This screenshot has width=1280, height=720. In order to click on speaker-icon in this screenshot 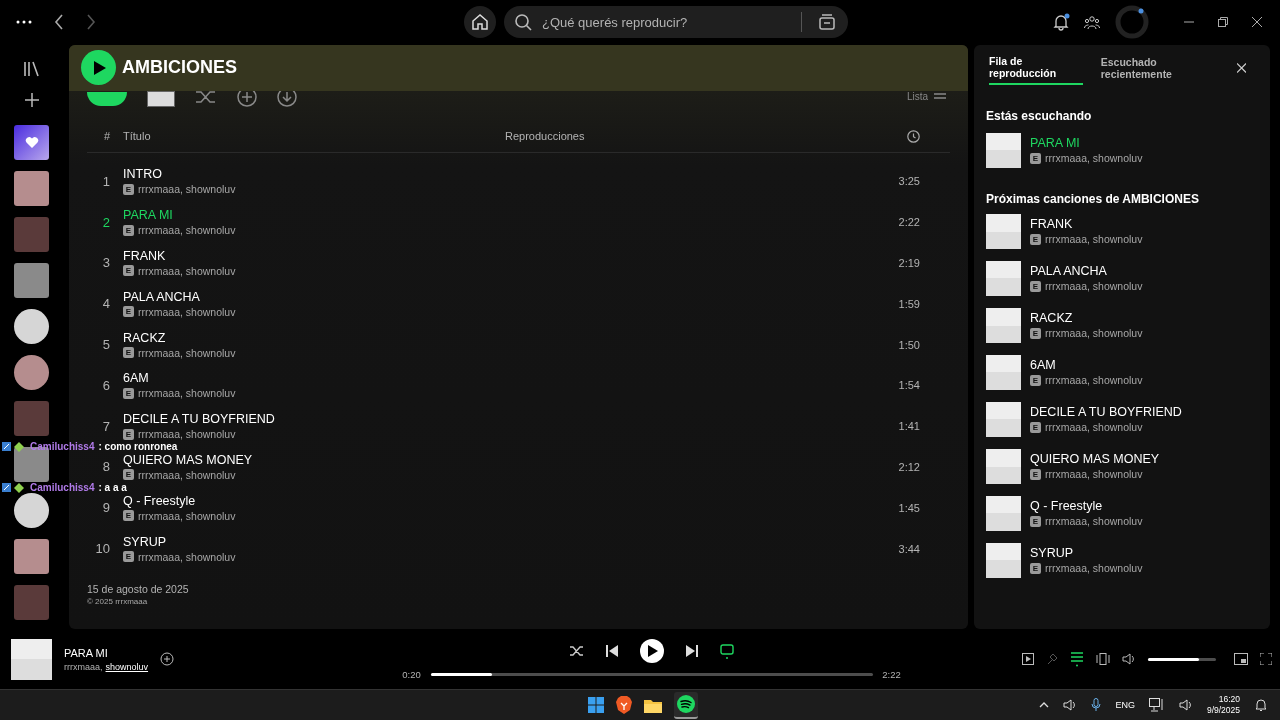, I will do `click(1070, 705)`.